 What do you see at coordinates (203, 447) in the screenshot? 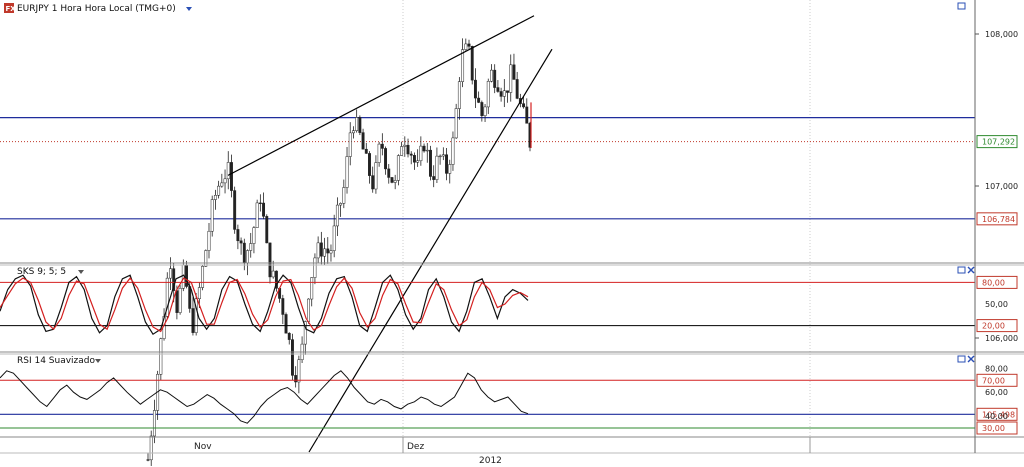
I see `x-label-nov: Nov` at bounding box center [203, 447].